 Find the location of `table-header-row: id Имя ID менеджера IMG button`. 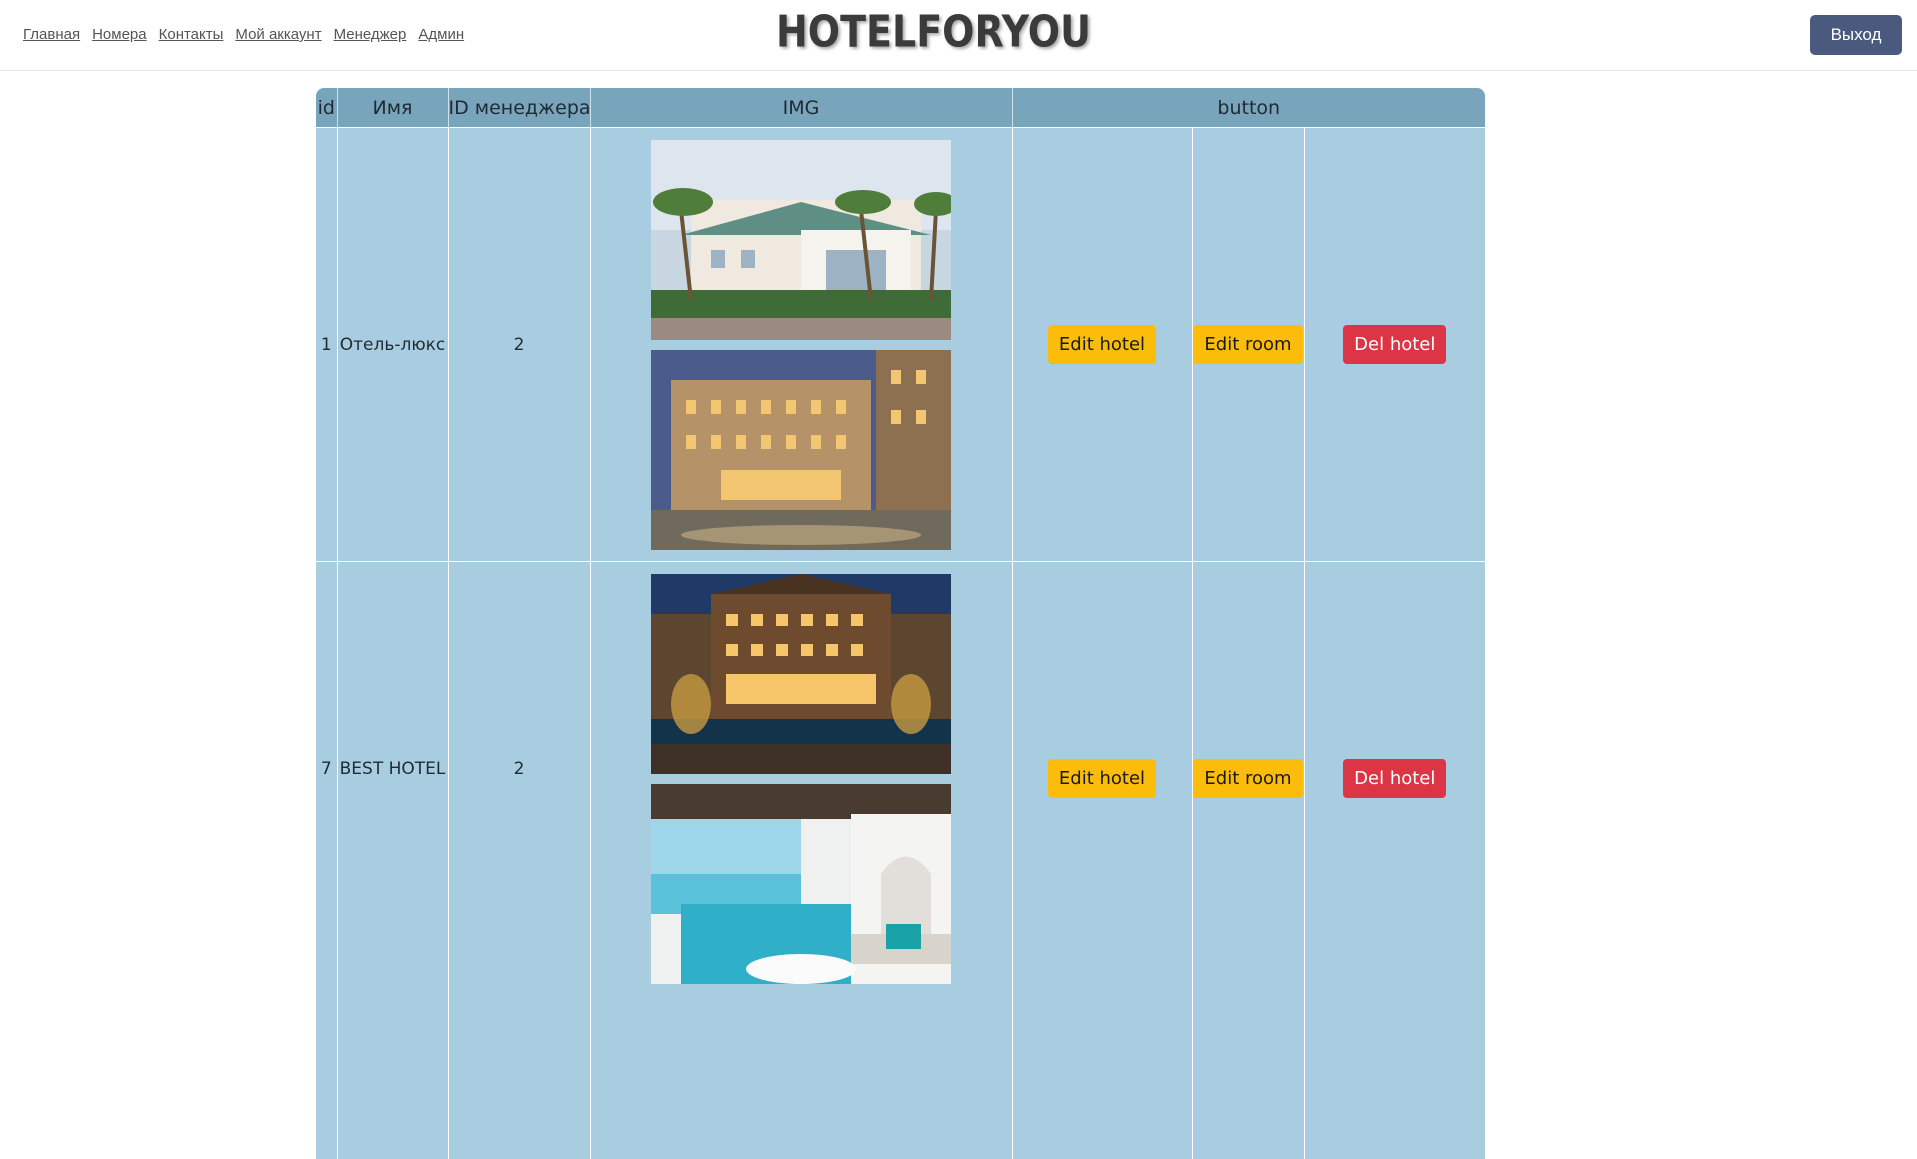

table-header-row: id Имя ID менеджера IMG button is located at coordinates (900, 108).